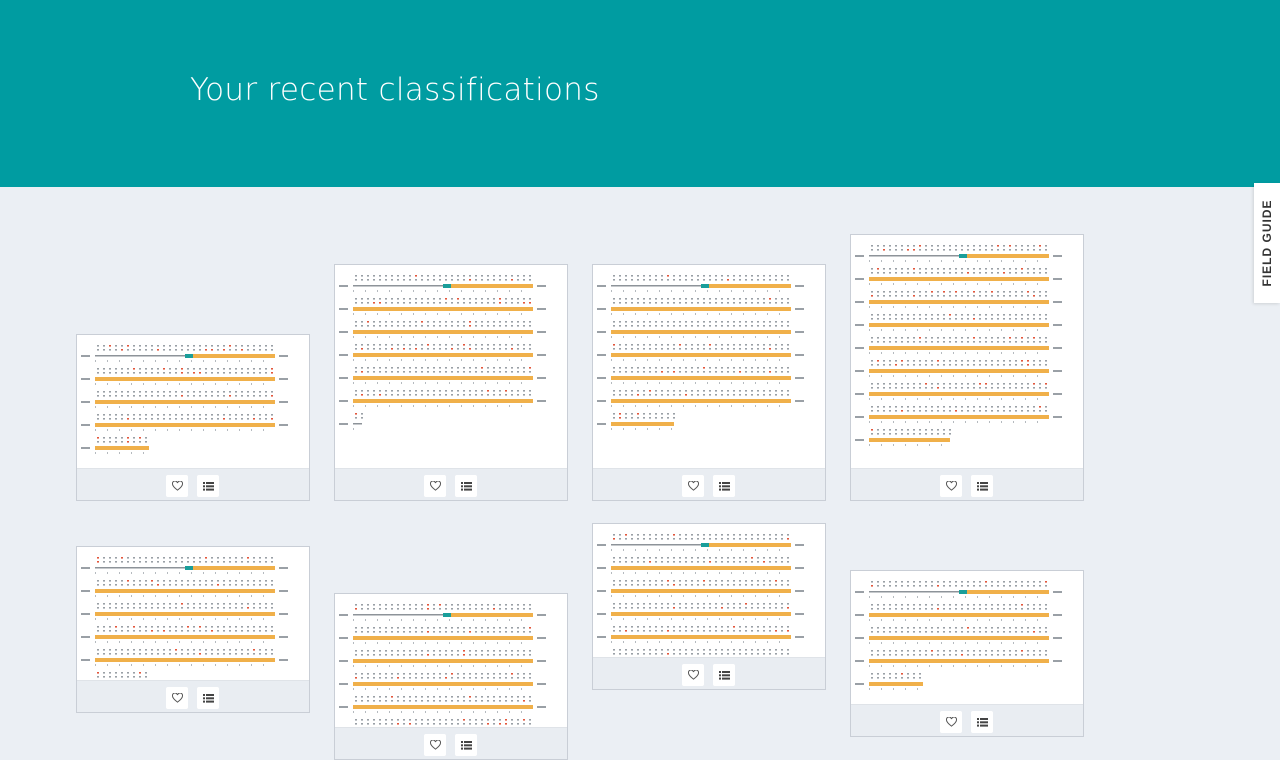 Image resolution: width=1280 pixels, height=760 pixels. Describe the element at coordinates (395, 90) in the screenshot. I see `page-title: Your recent classifications` at that location.